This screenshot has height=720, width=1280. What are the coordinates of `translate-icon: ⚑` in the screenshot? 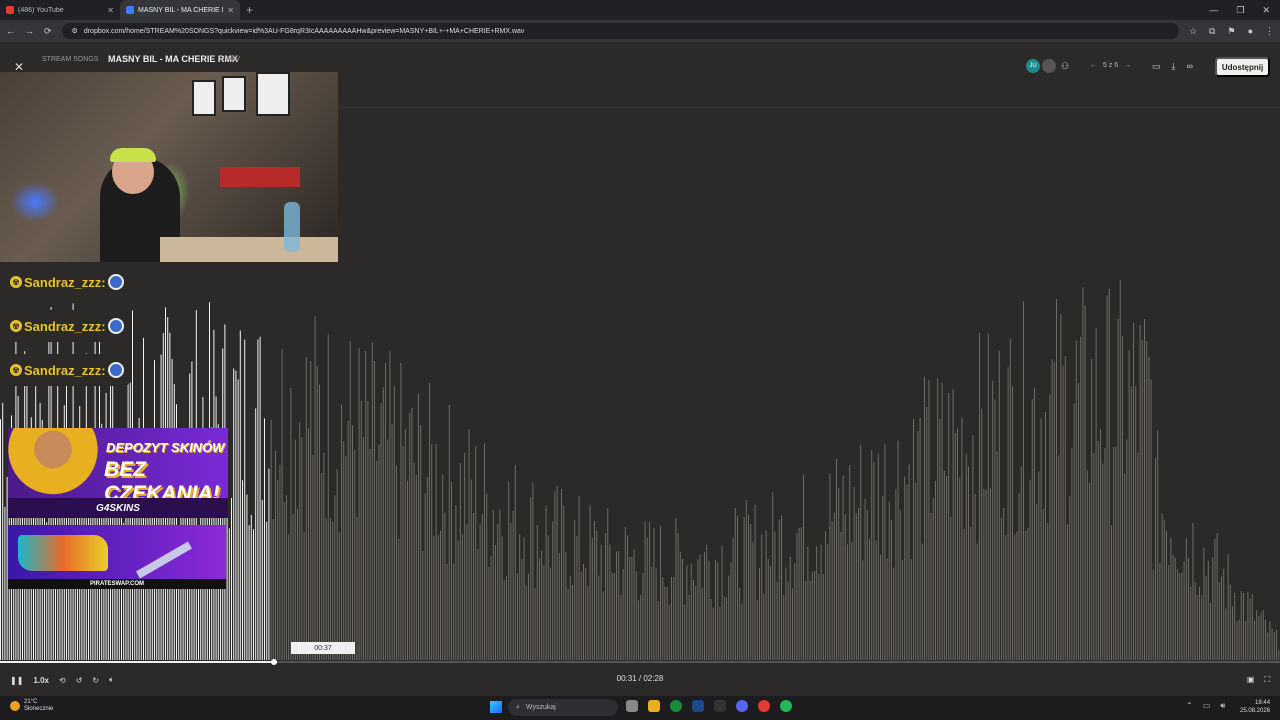 It's located at (1231, 31).